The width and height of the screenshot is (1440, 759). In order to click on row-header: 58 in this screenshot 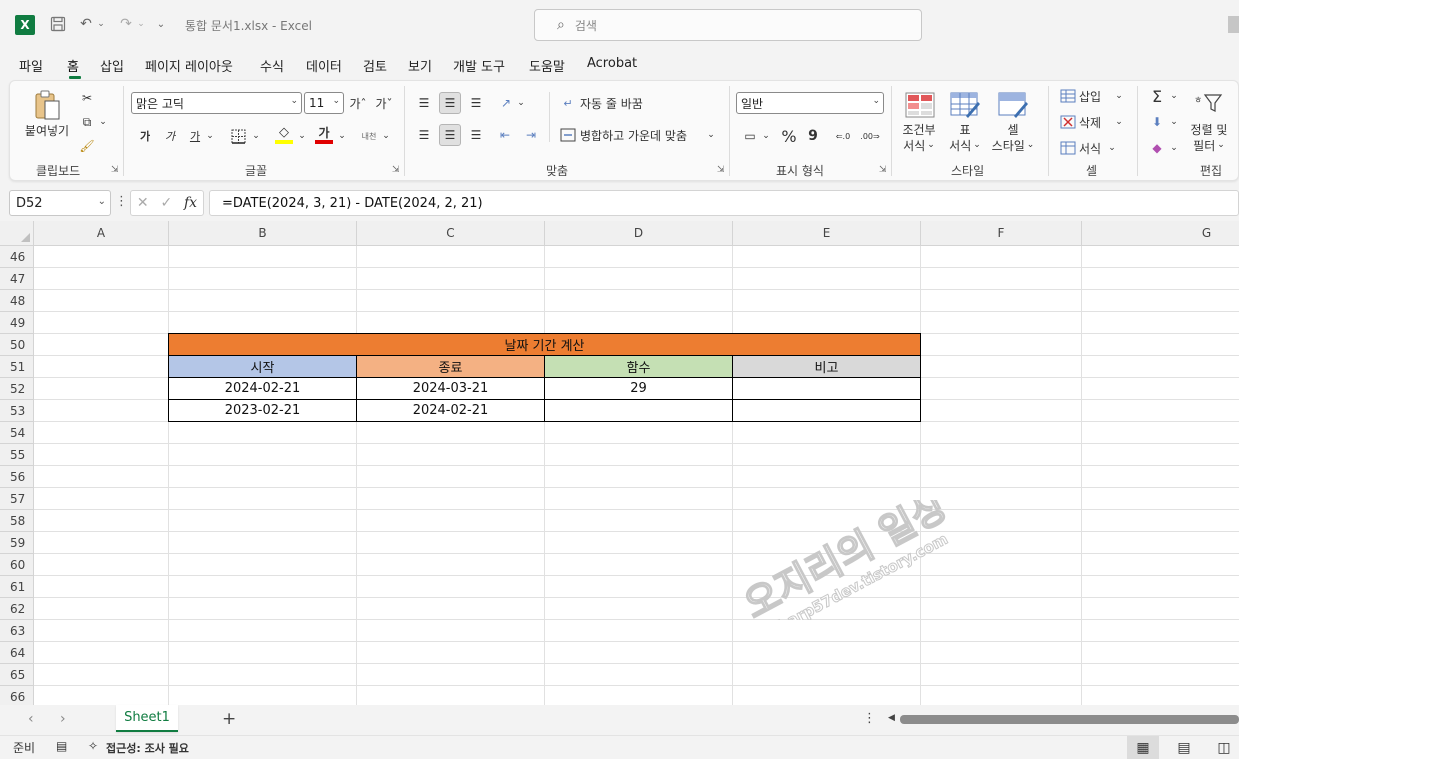, I will do `click(17, 521)`.